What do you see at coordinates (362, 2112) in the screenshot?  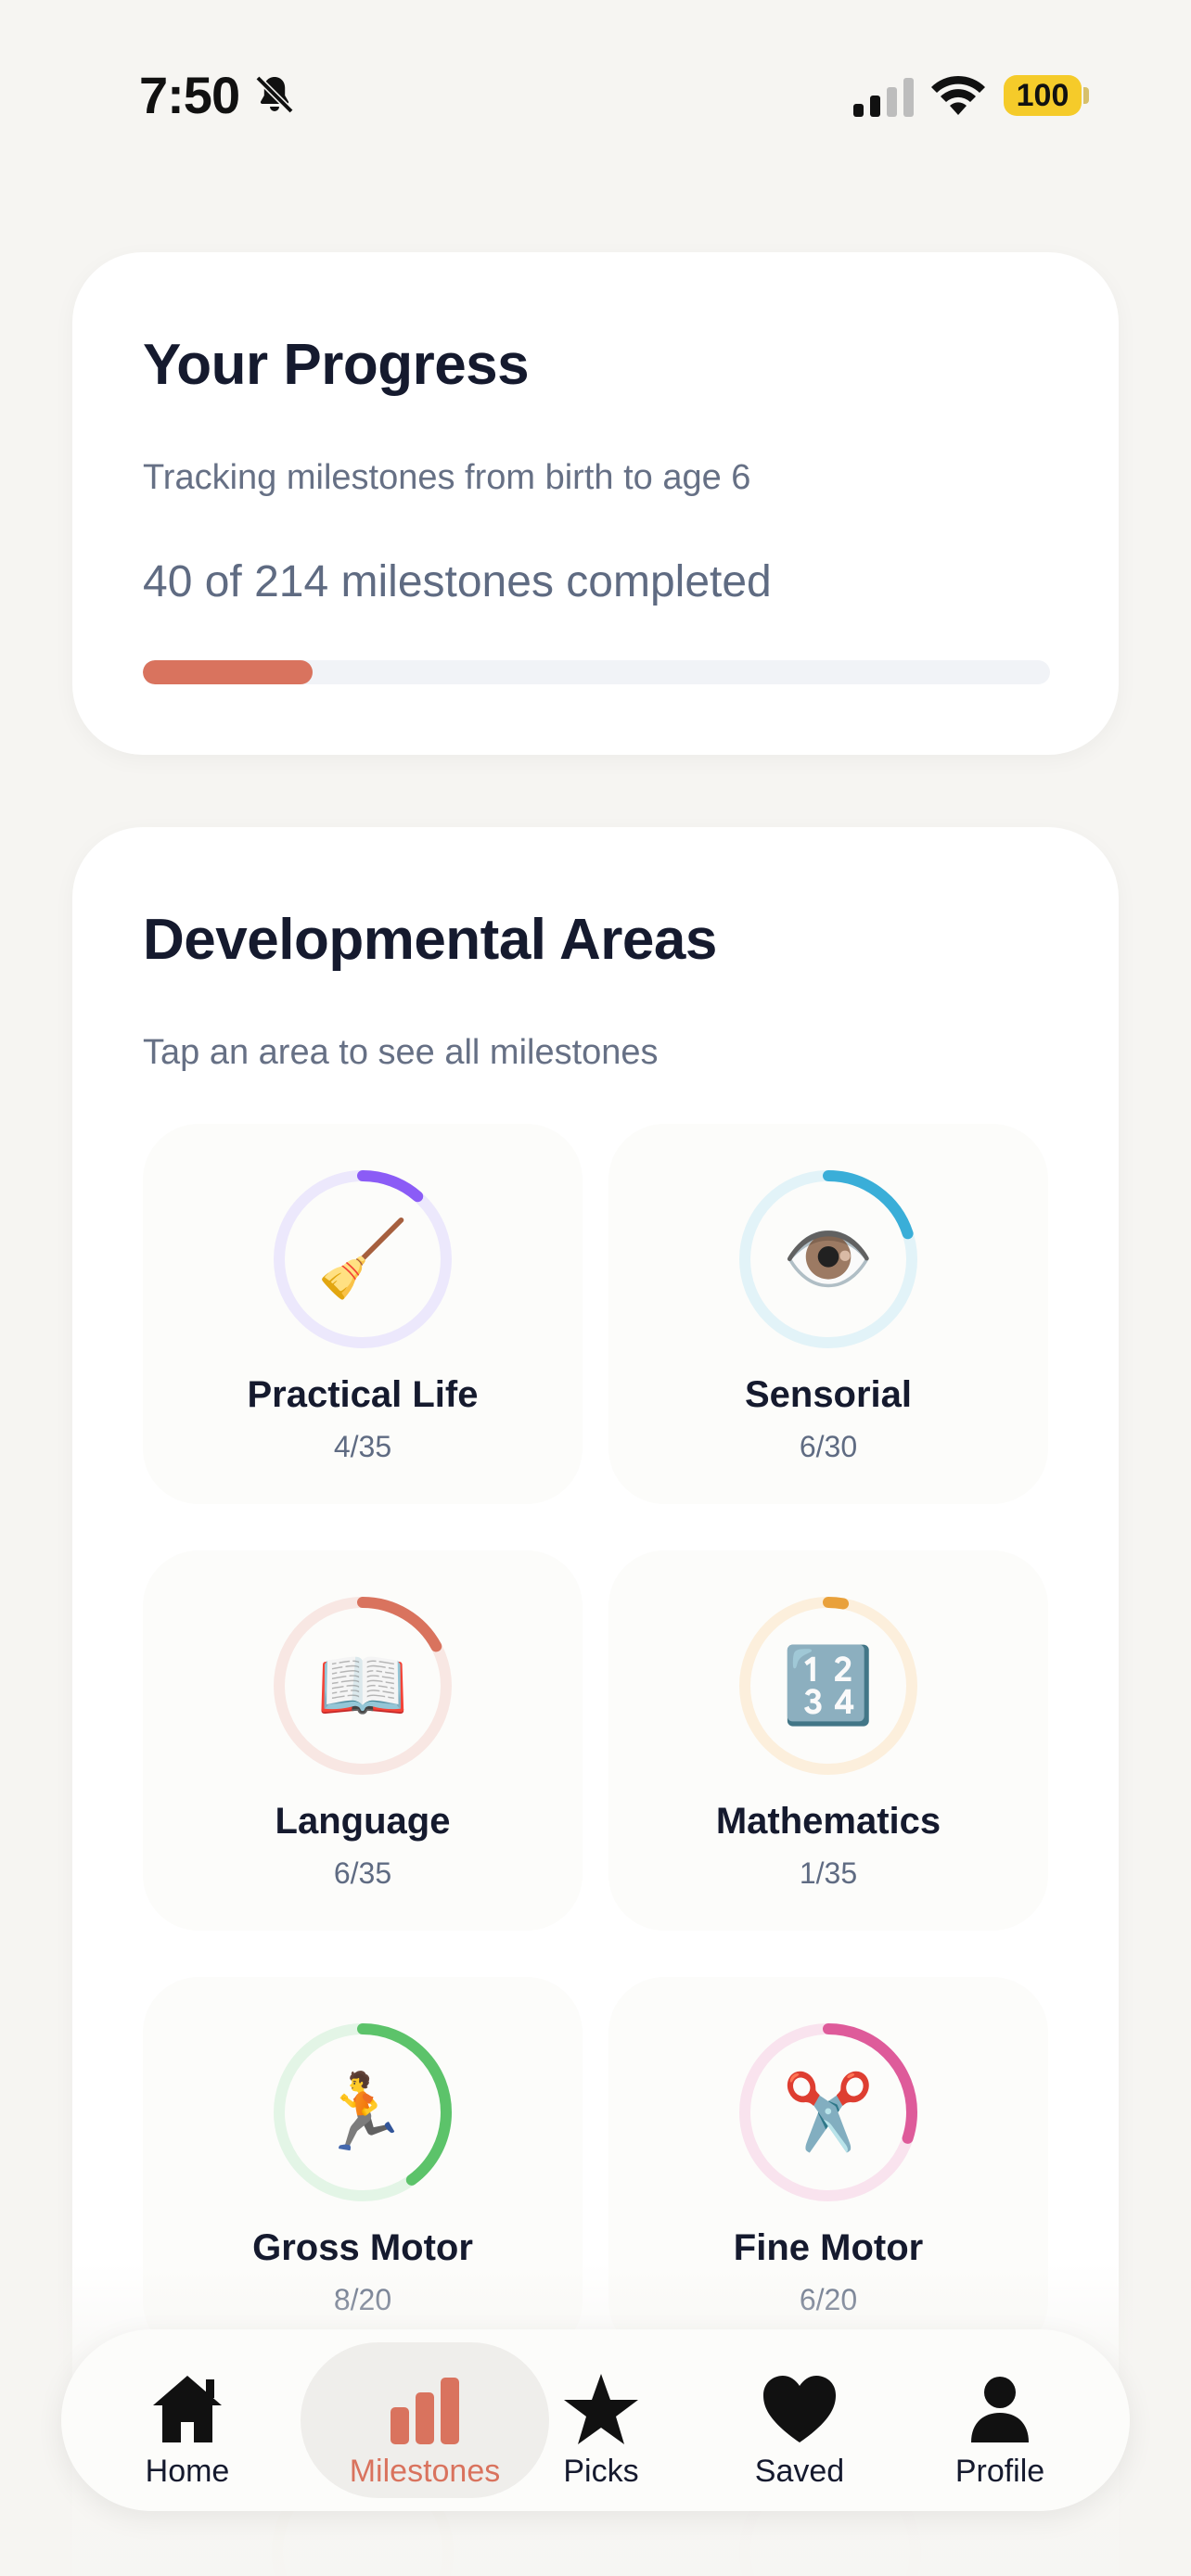 I see `running-person-icon: 🏃` at bounding box center [362, 2112].